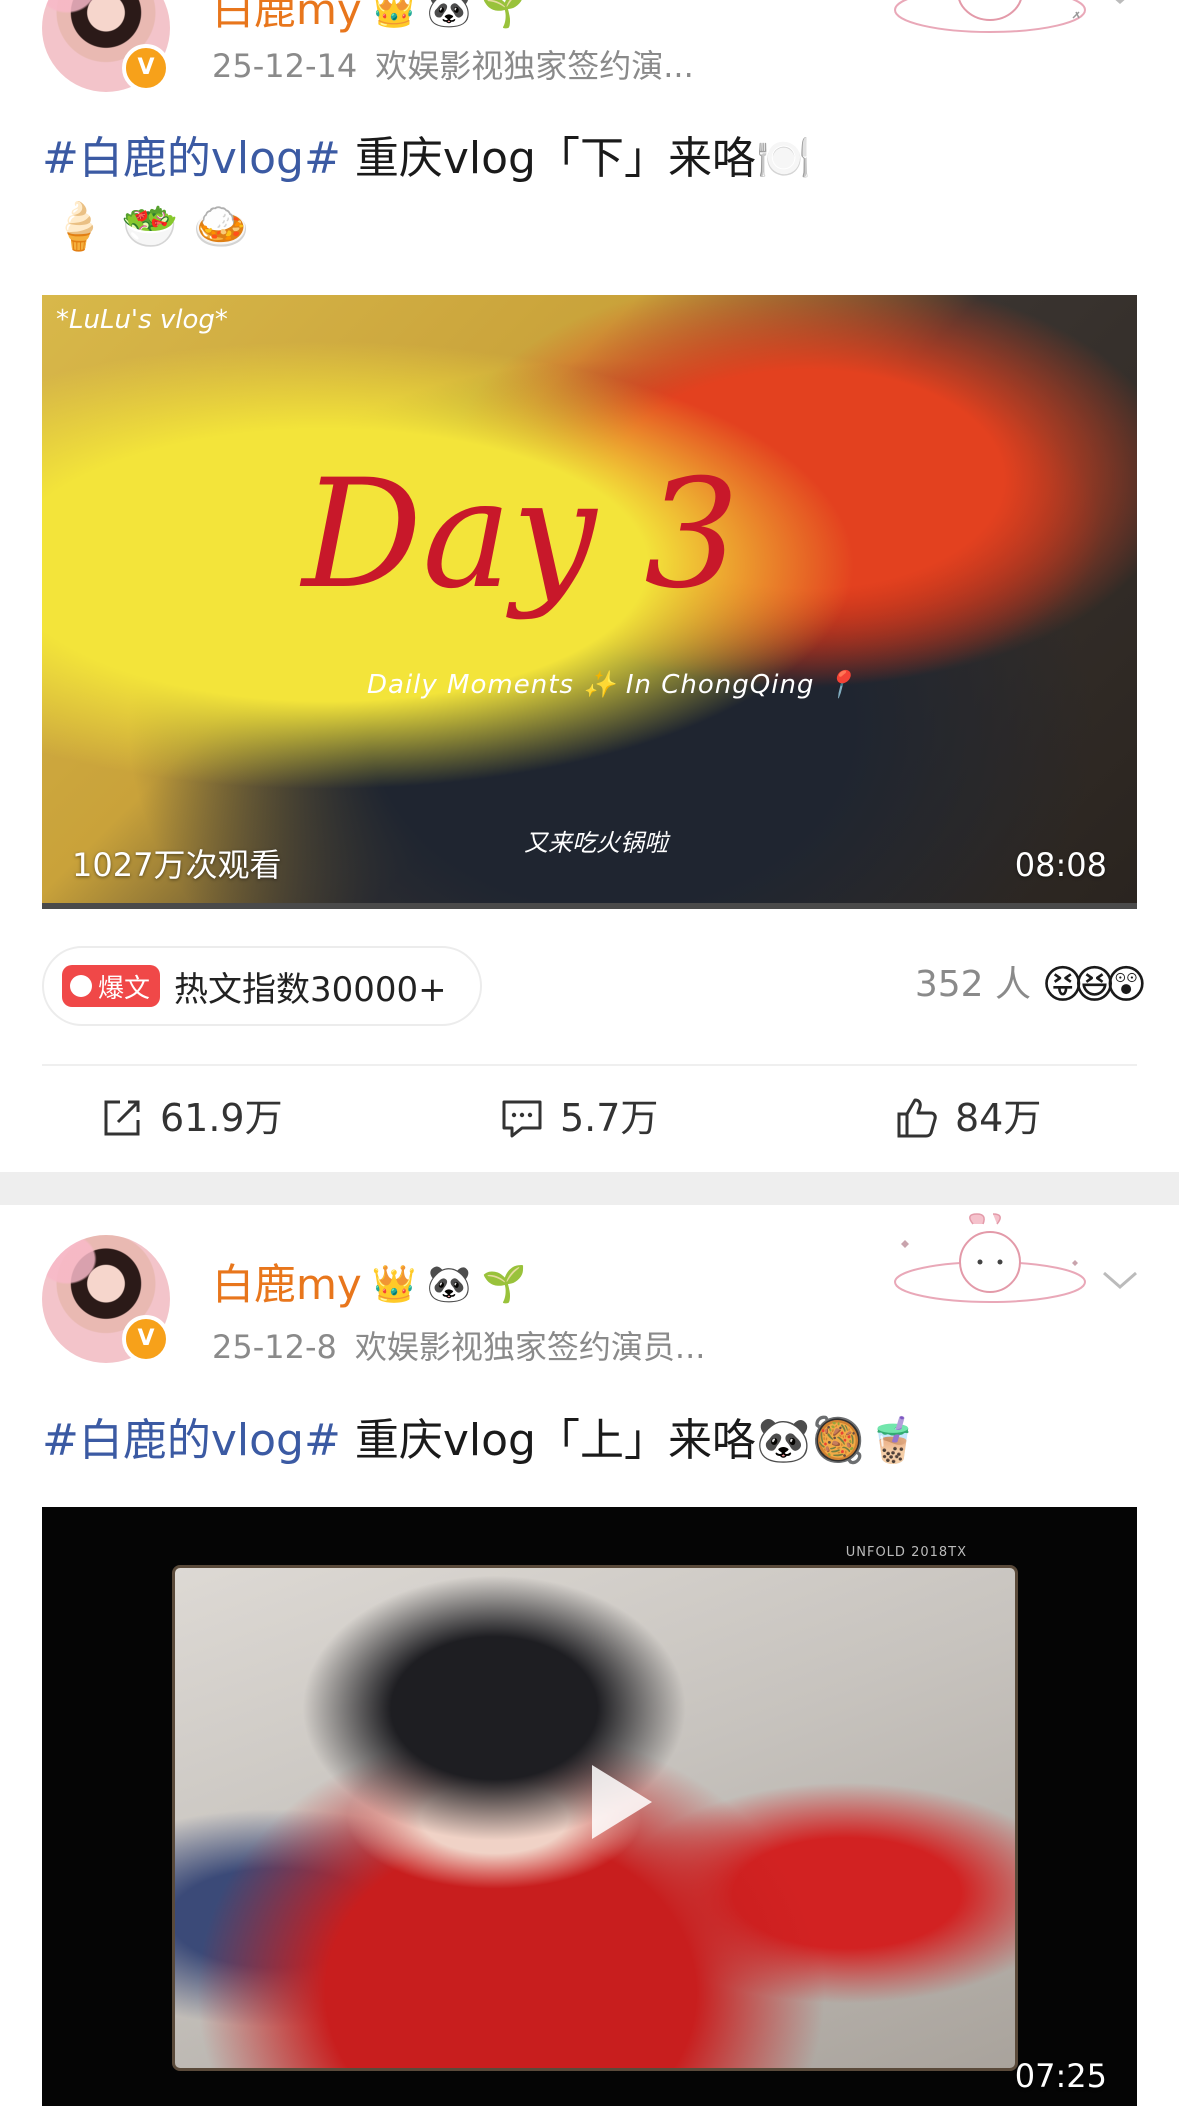 This screenshot has width=1179, height=2106. I want to click on like-button: 84万, so click(968, 1118).